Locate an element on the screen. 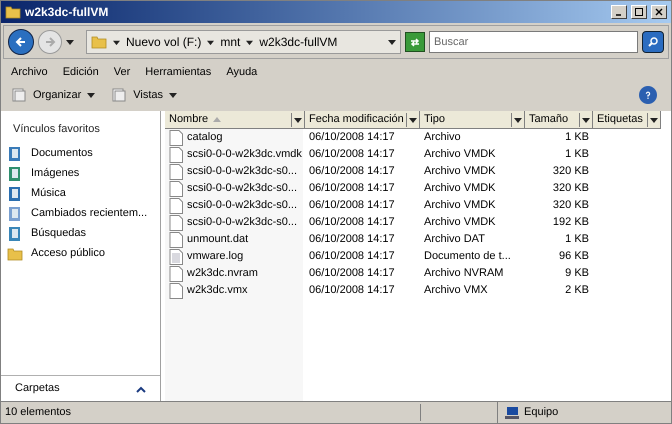 The image size is (672, 424). table-cell-text: unmount.dat is located at coordinates (217, 240).